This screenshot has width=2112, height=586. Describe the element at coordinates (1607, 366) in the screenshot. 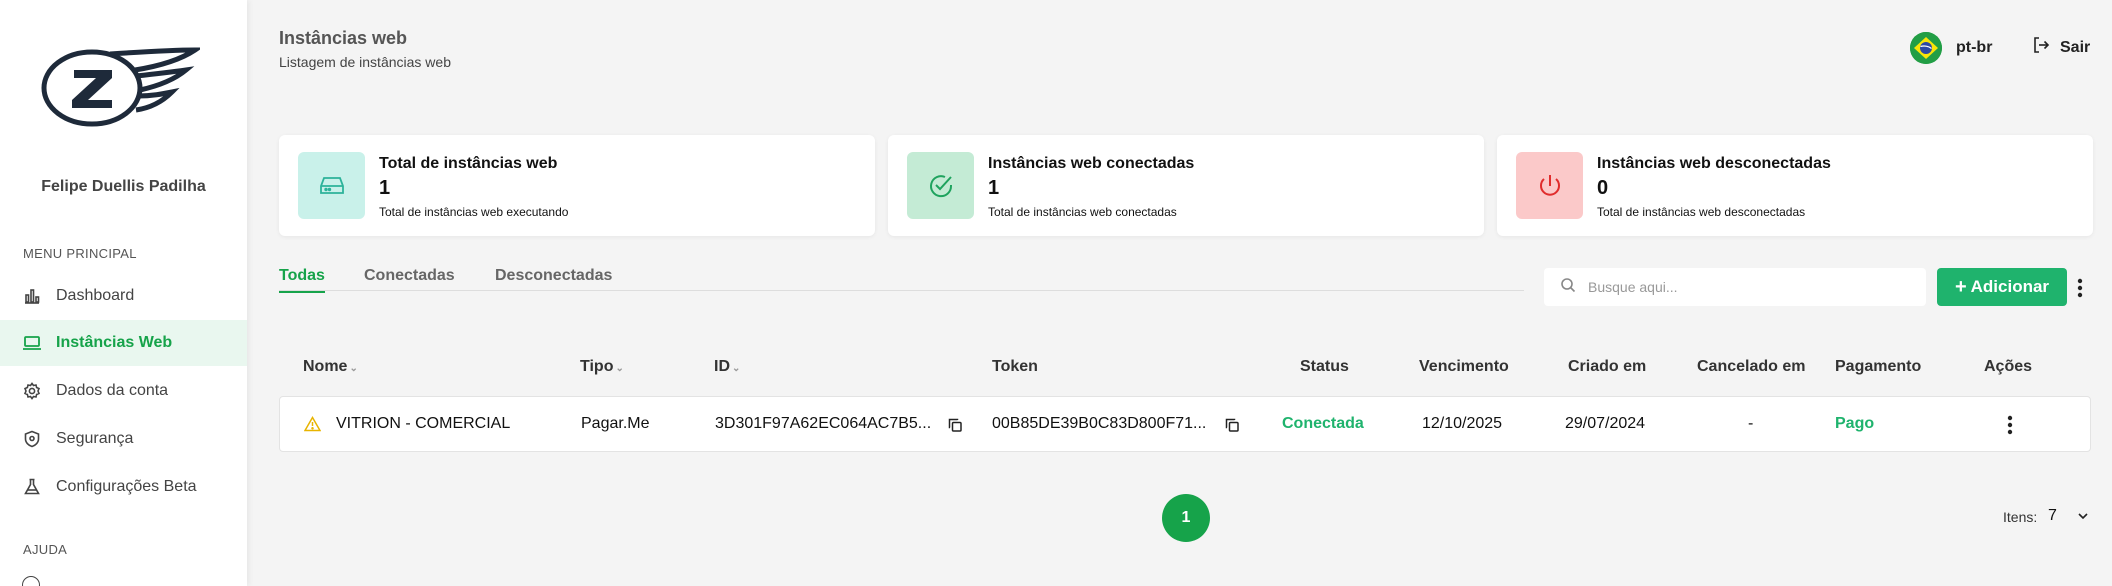

I see `column-header-criado-em: Criado em` at that location.